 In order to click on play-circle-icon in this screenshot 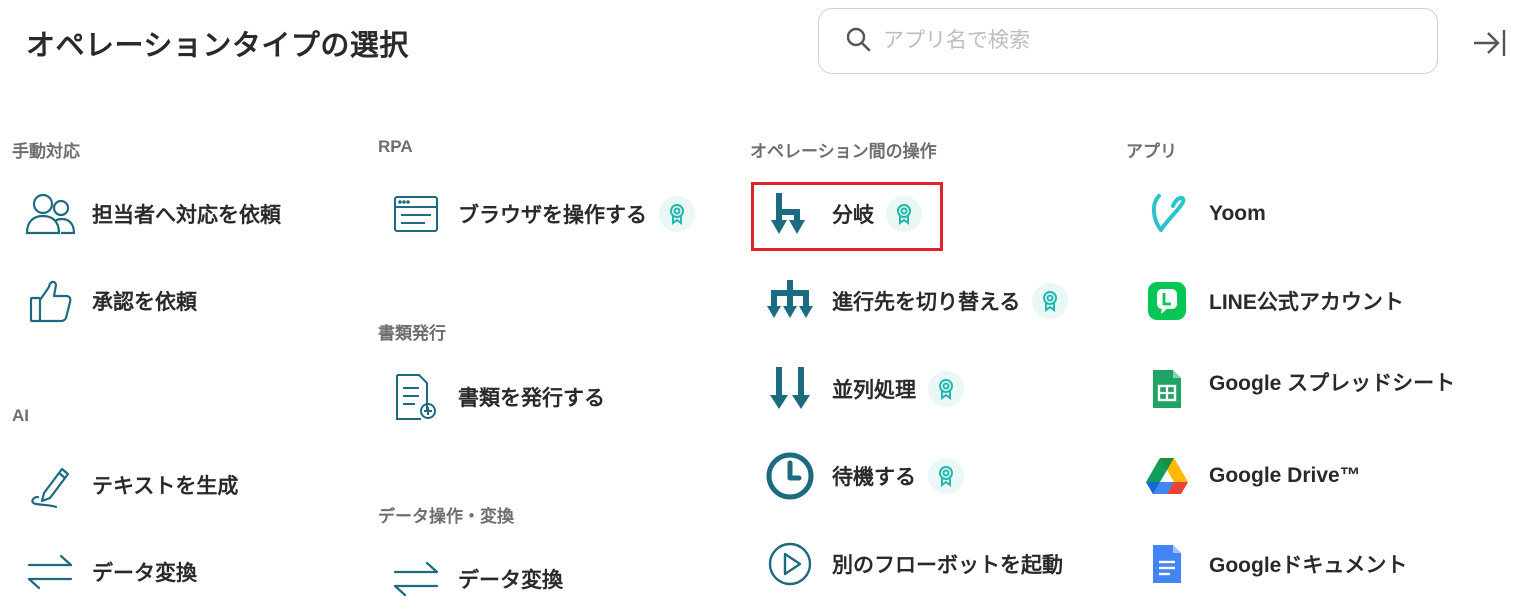, I will do `click(790, 564)`.